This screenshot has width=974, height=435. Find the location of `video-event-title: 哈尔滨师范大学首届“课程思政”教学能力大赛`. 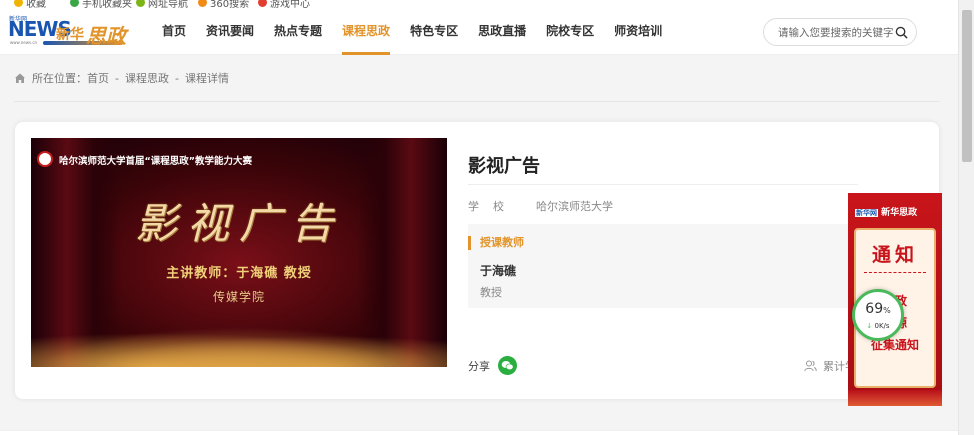

video-event-title: 哈尔滨师范大学首届“课程思政”教学能力大赛 is located at coordinates (155, 161).